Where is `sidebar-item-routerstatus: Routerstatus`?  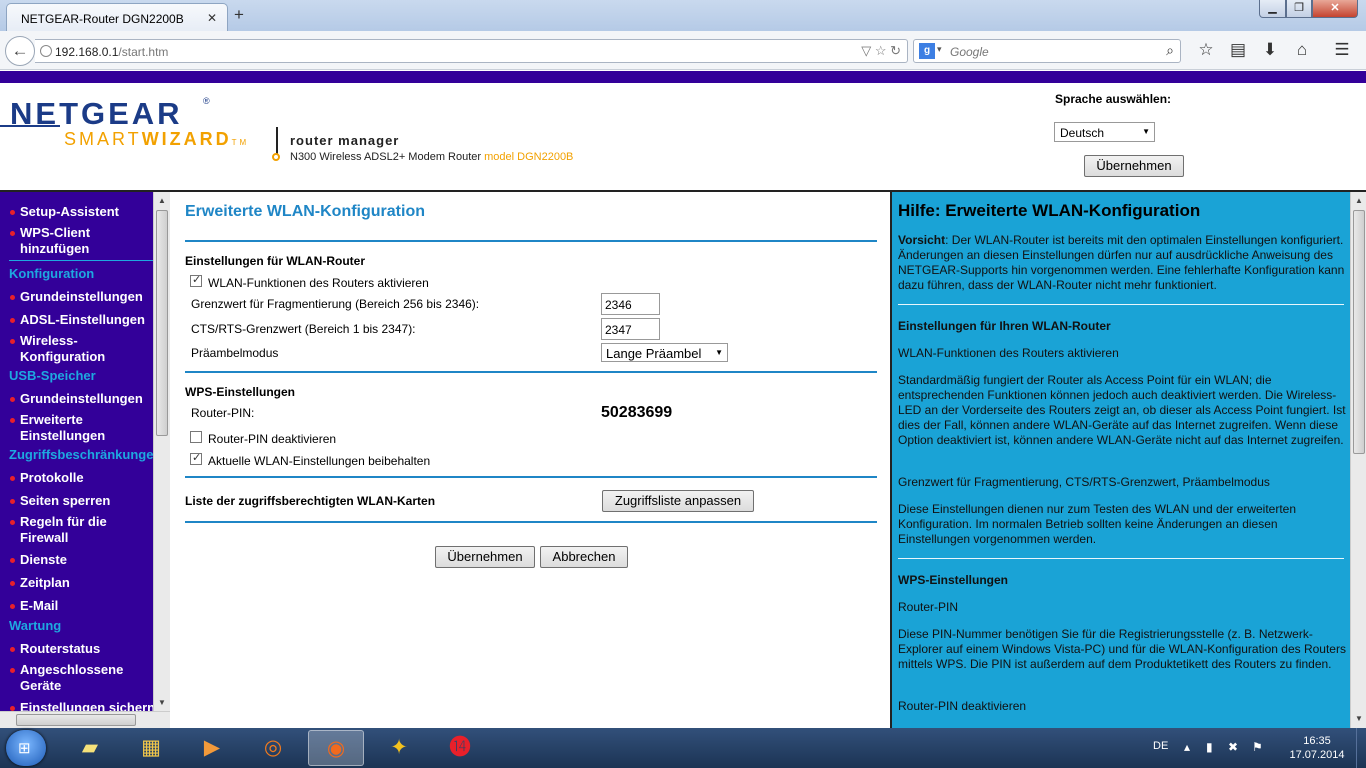 sidebar-item-routerstatus: Routerstatus is located at coordinates (54, 649).